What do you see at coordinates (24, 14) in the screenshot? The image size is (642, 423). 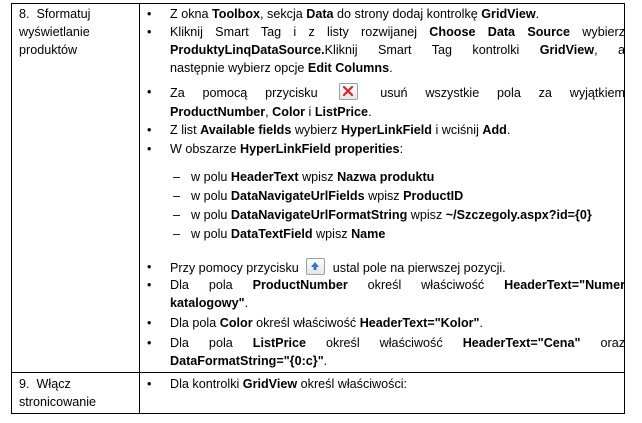 I see `step-number: 8.` at bounding box center [24, 14].